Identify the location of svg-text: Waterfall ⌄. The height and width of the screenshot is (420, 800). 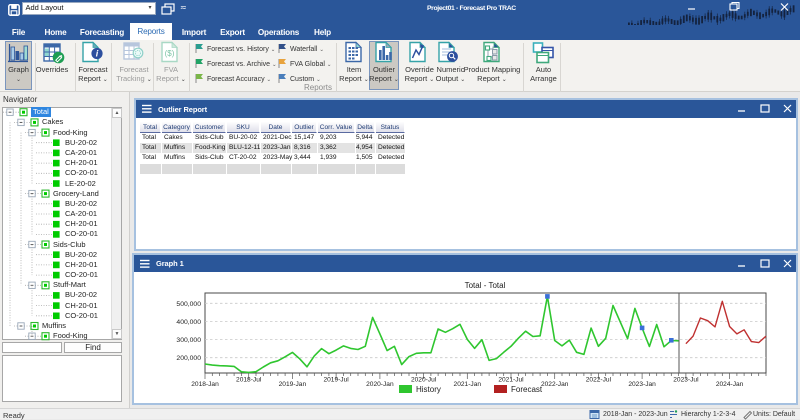
(307, 49).